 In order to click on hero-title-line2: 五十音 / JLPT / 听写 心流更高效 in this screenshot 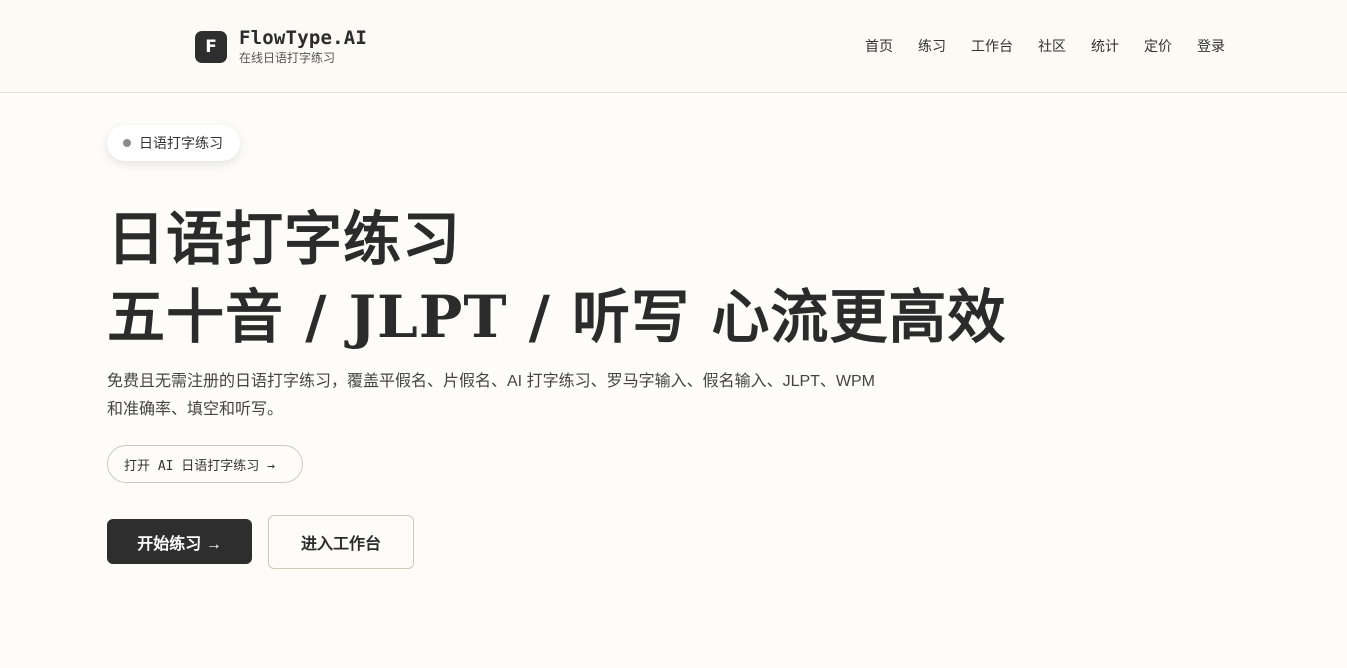, I will do `click(557, 317)`.